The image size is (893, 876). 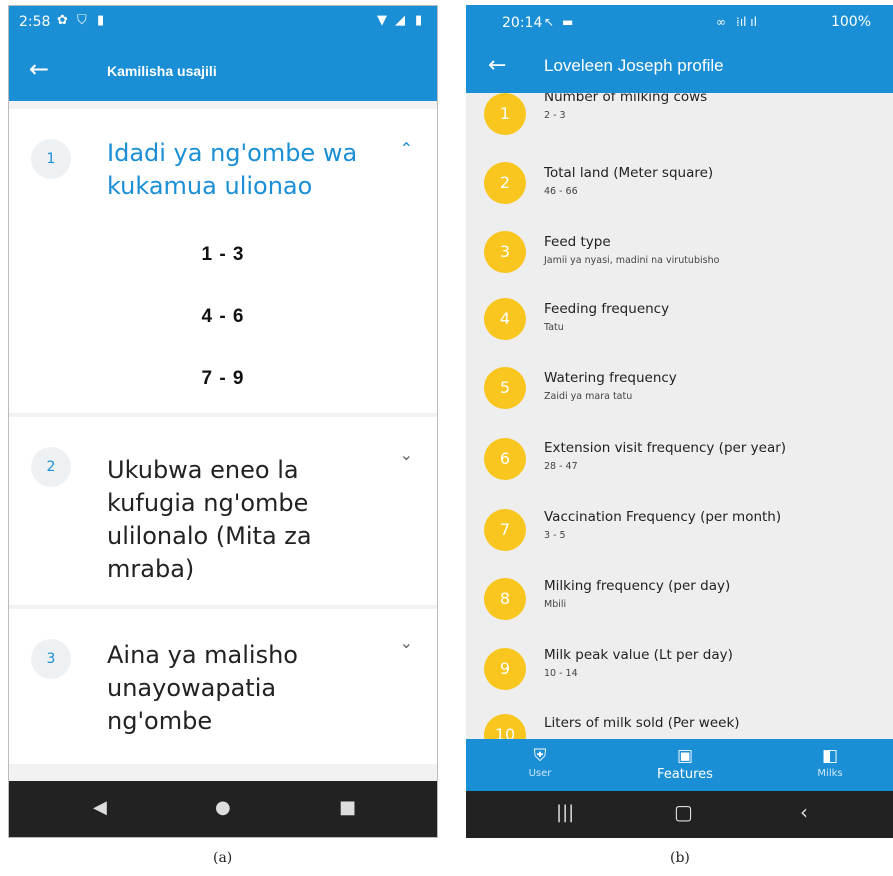 What do you see at coordinates (162, 71) in the screenshot?
I see `page-title: Kamilisha usajili` at bounding box center [162, 71].